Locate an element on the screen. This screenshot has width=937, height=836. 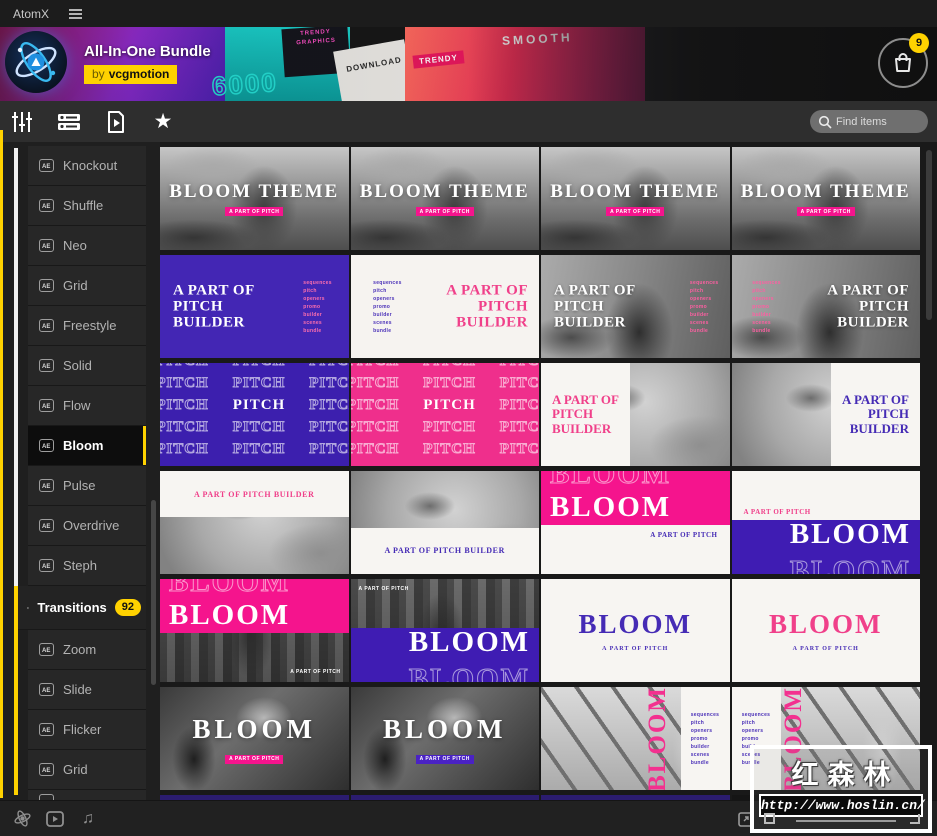
orbit-3d-icon is located at coordinates (22, 819).